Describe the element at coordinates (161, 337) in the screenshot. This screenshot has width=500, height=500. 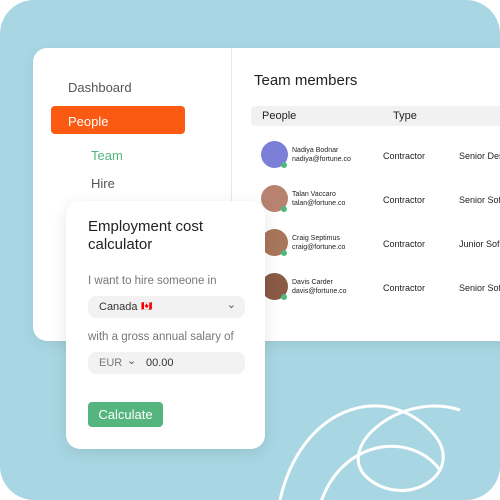
I see `salary-label: with a gross annual salary of` at that location.